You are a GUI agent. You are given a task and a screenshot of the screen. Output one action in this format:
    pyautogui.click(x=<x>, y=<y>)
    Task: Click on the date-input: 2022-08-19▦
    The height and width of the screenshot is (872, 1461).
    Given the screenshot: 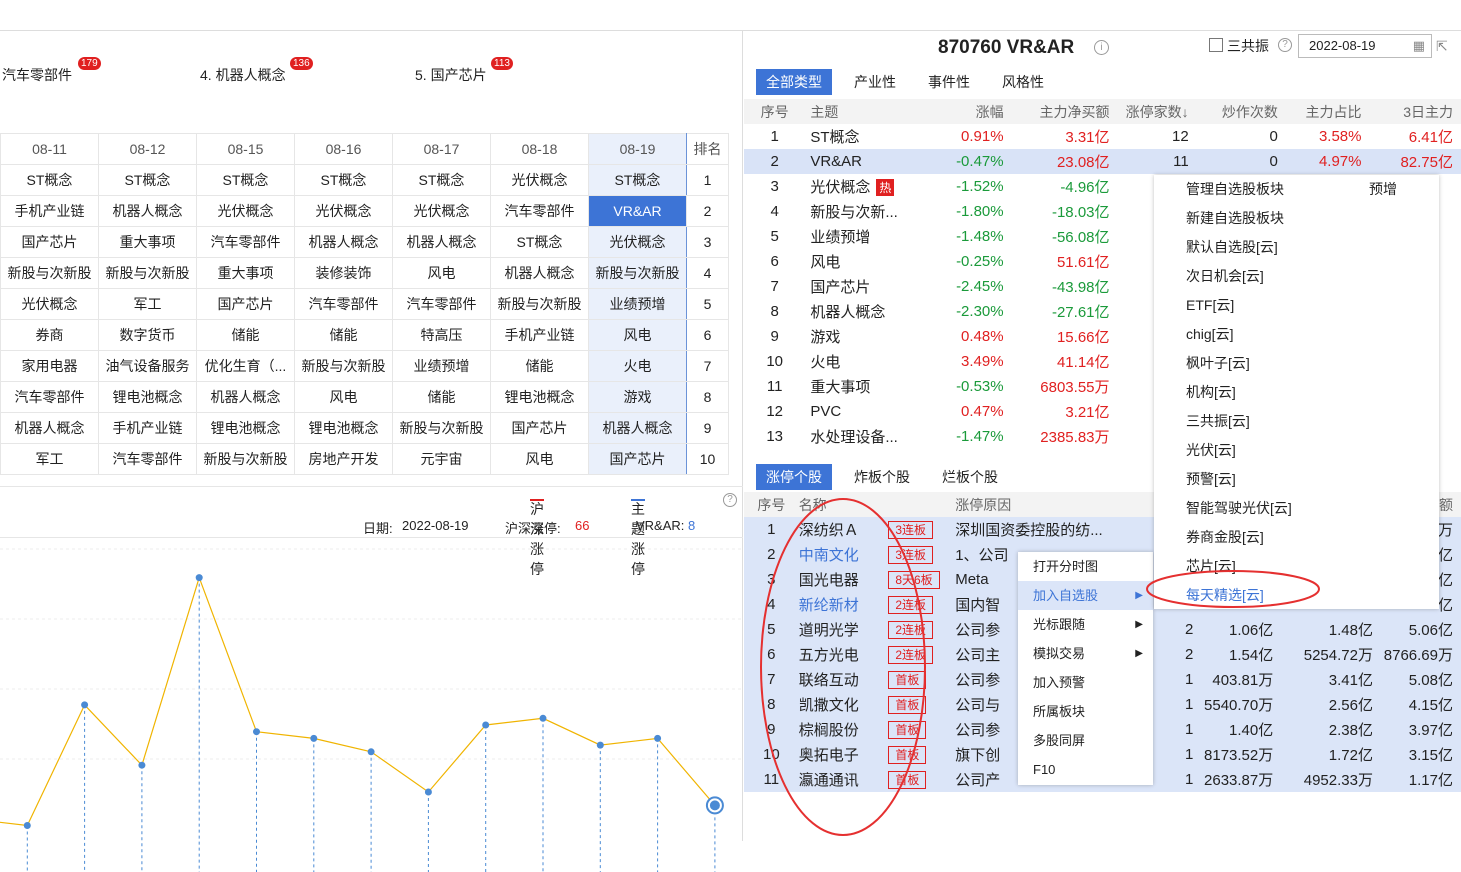 What is the action you would take?
    pyautogui.click(x=1365, y=46)
    